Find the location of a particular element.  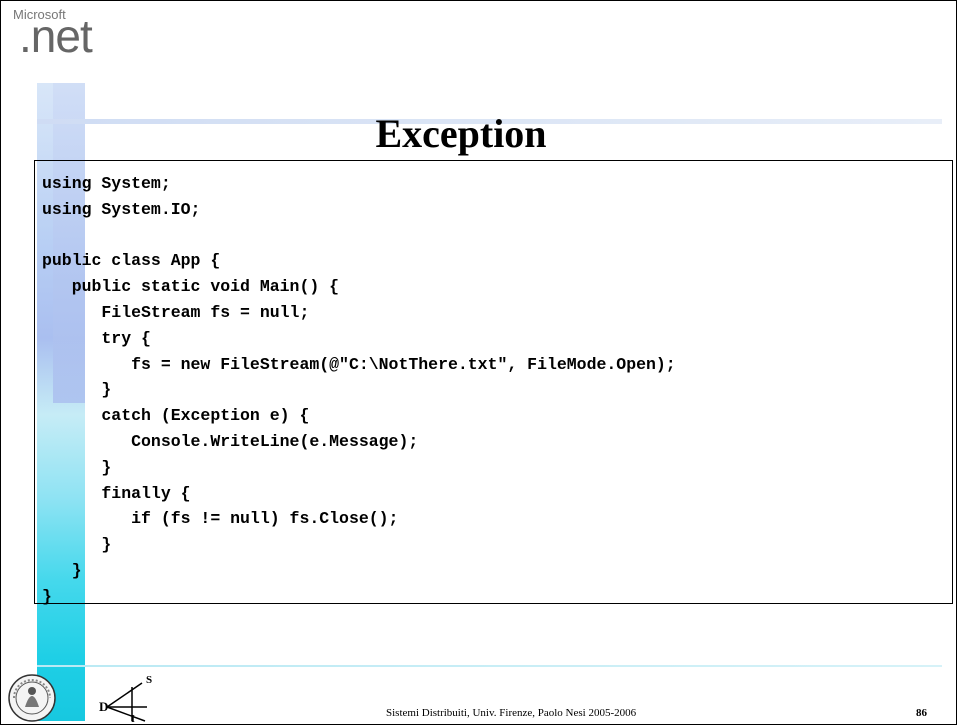

code-line: if (fs != null) fs.Close(); is located at coordinates (220, 519).